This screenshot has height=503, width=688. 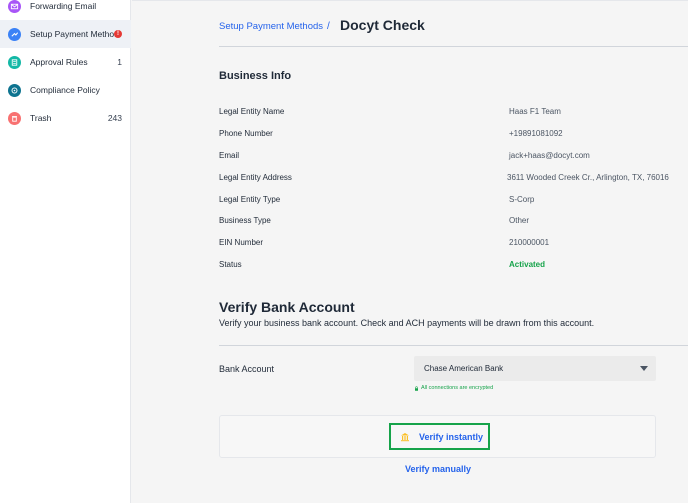 What do you see at coordinates (59, 62) in the screenshot?
I see `sidebar-item-label: Approval Rules` at bounding box center [59, 62].